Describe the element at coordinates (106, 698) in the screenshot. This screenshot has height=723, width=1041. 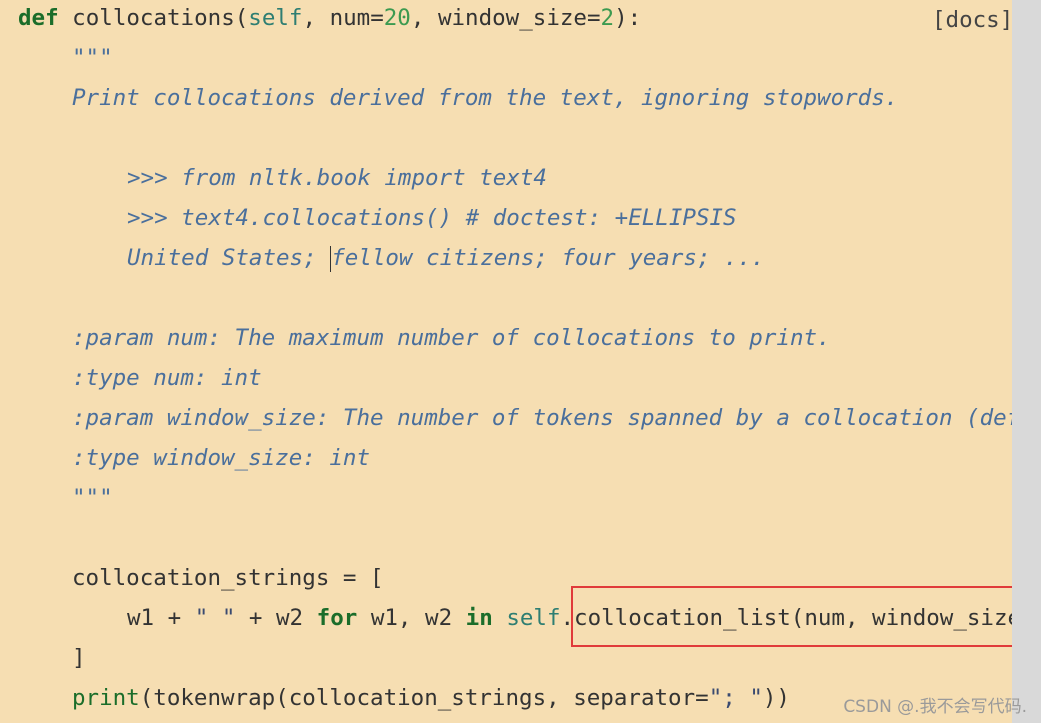
I see `builtin-print: print` at that location.